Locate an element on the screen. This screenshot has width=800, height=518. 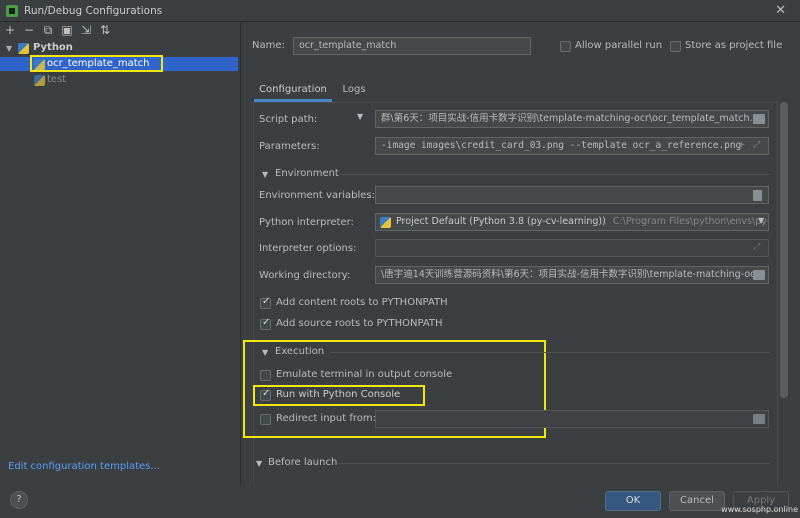
copy-icon: ⧉ is located at coordinates (48, 30).